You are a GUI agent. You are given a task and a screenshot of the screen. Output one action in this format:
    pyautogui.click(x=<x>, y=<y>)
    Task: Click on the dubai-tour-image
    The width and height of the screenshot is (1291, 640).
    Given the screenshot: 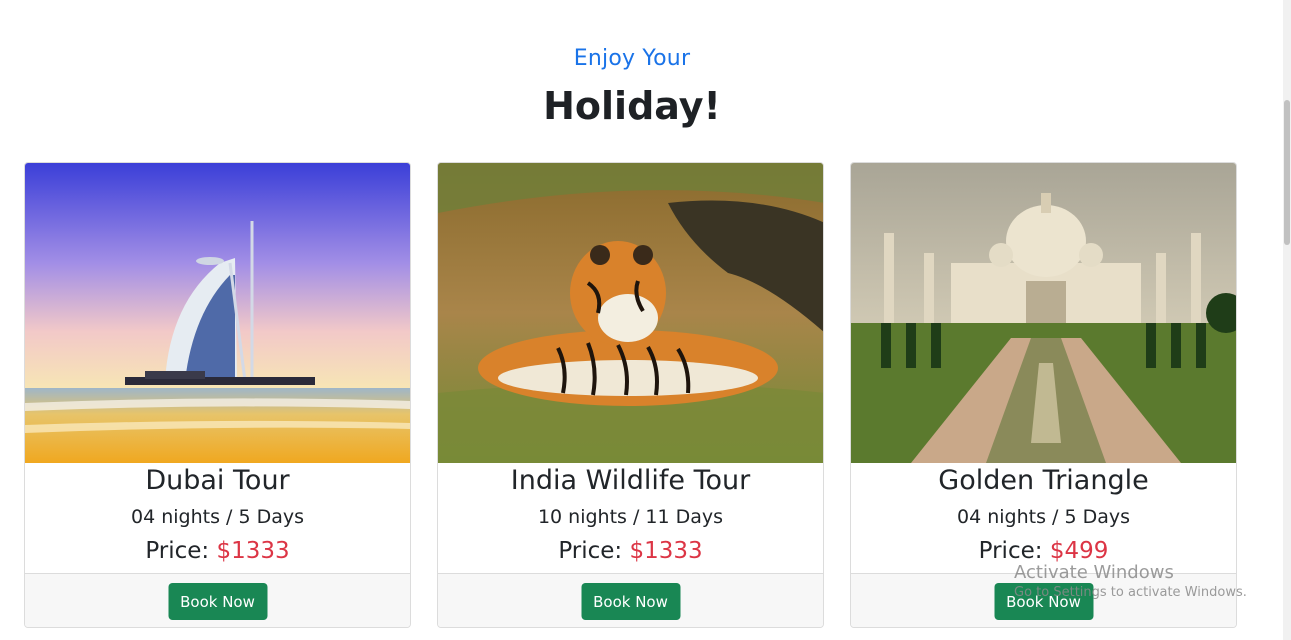 What is the action you would take?
    pyautogui.click(x=217, y=313)
    